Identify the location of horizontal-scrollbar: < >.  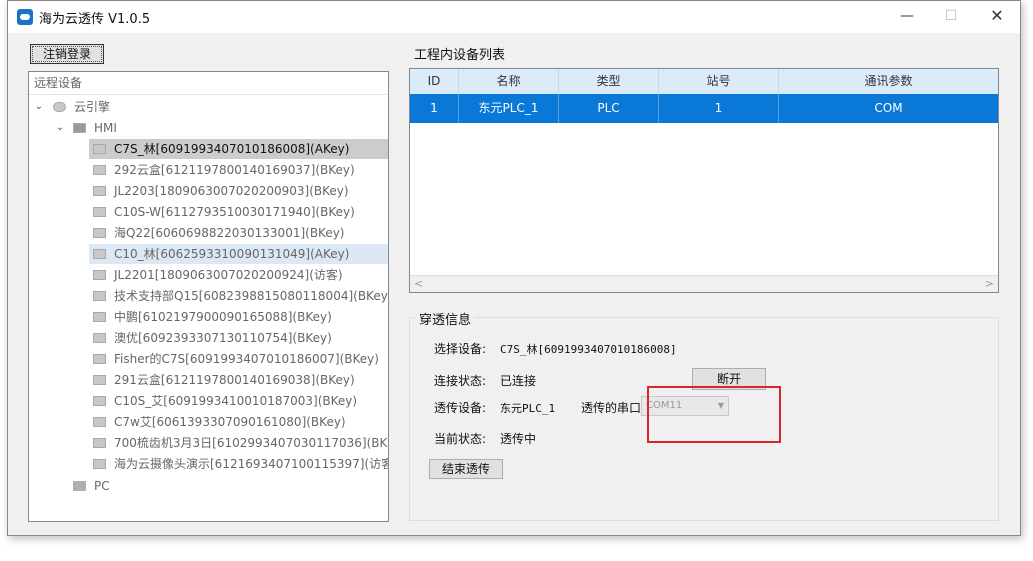
(704, 283).